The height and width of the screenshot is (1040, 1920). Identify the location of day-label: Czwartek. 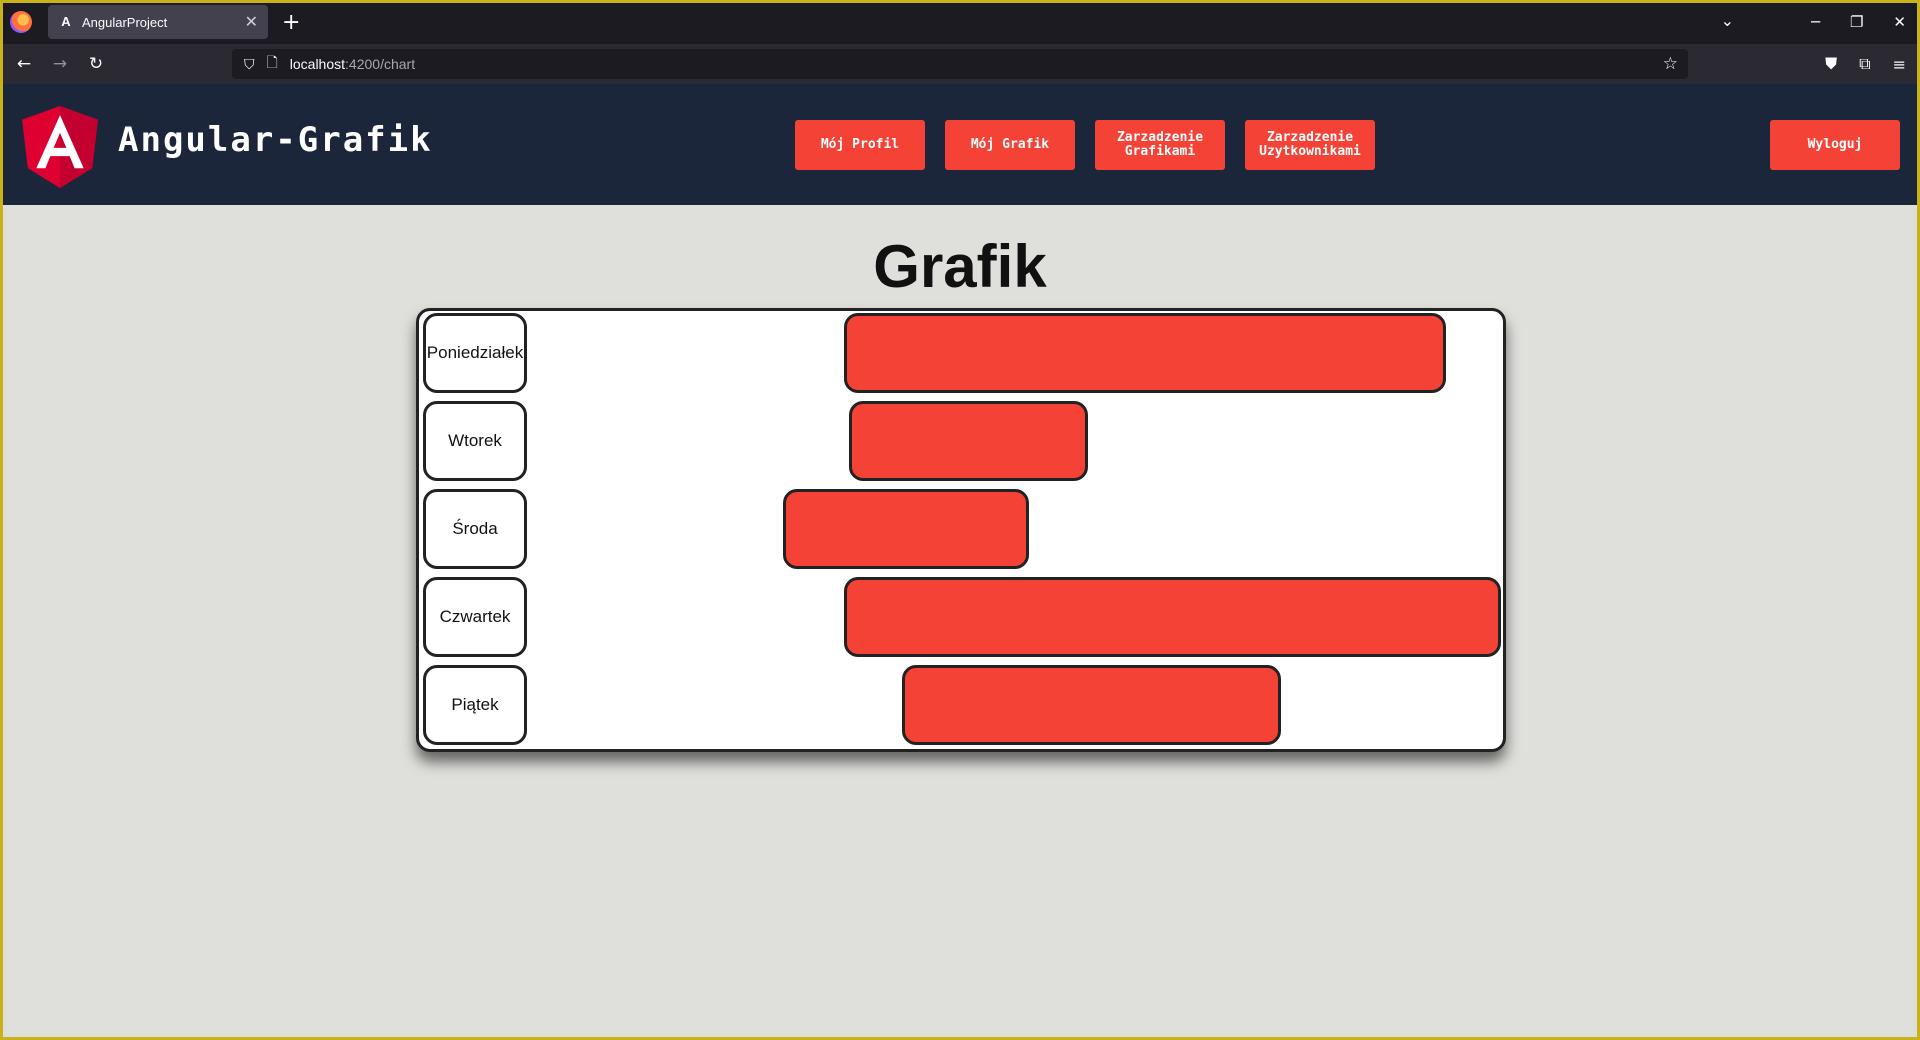
(475, 617).